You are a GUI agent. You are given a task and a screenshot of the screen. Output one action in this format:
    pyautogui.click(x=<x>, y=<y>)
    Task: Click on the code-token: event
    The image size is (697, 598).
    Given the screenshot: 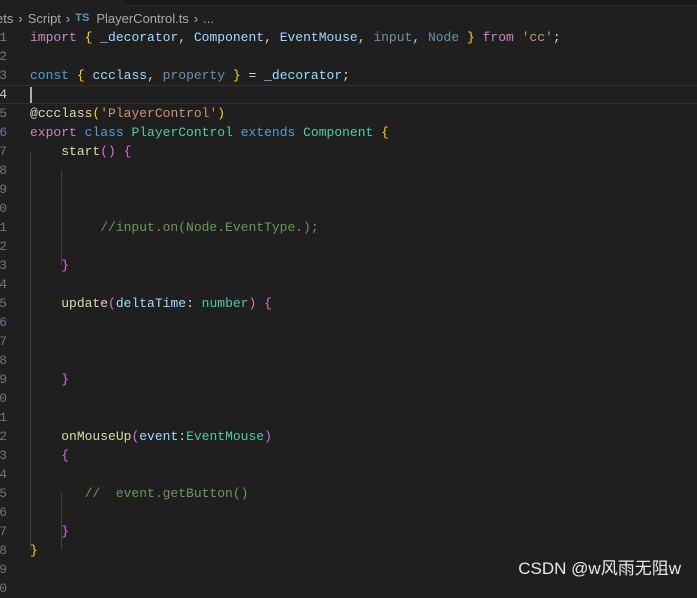 What is the action you would take?
    pyautogui.click(x=159, y=436)
    